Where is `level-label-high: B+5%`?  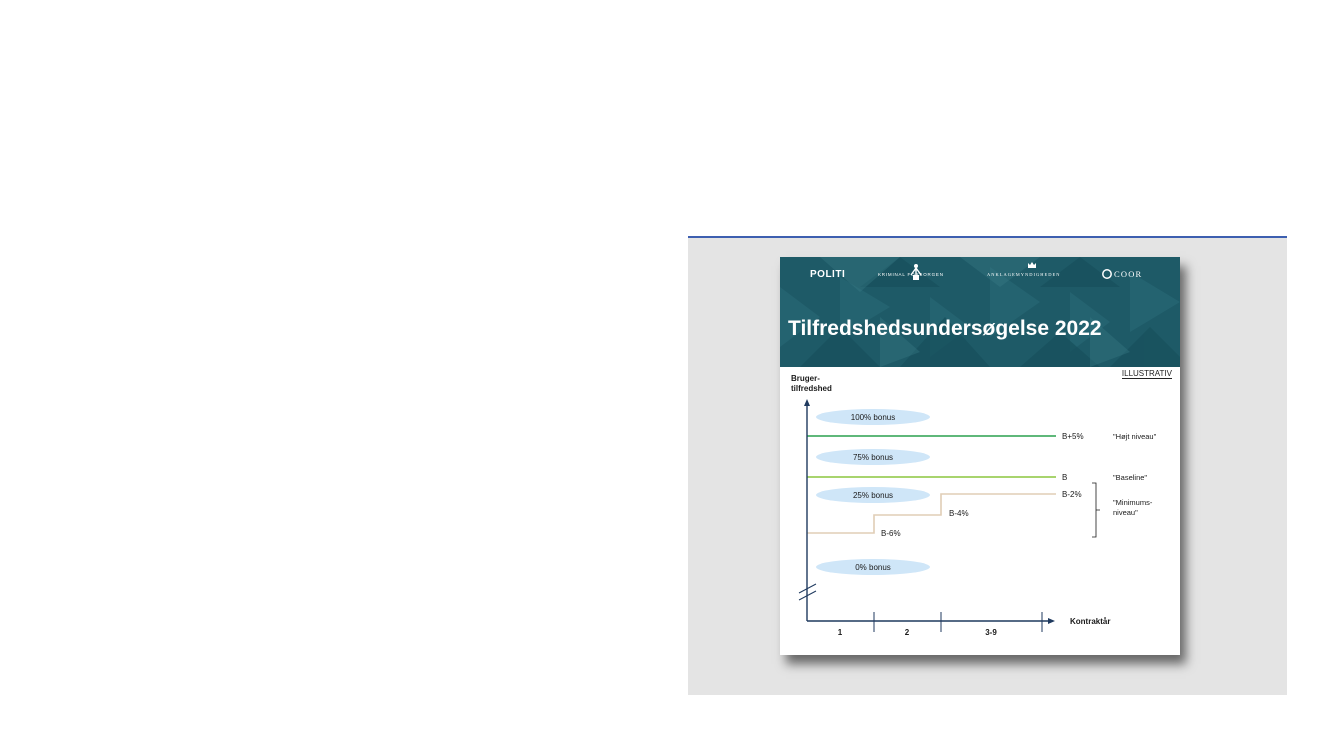
level-label-high: B+5% is located at coordinates (1073, 436).